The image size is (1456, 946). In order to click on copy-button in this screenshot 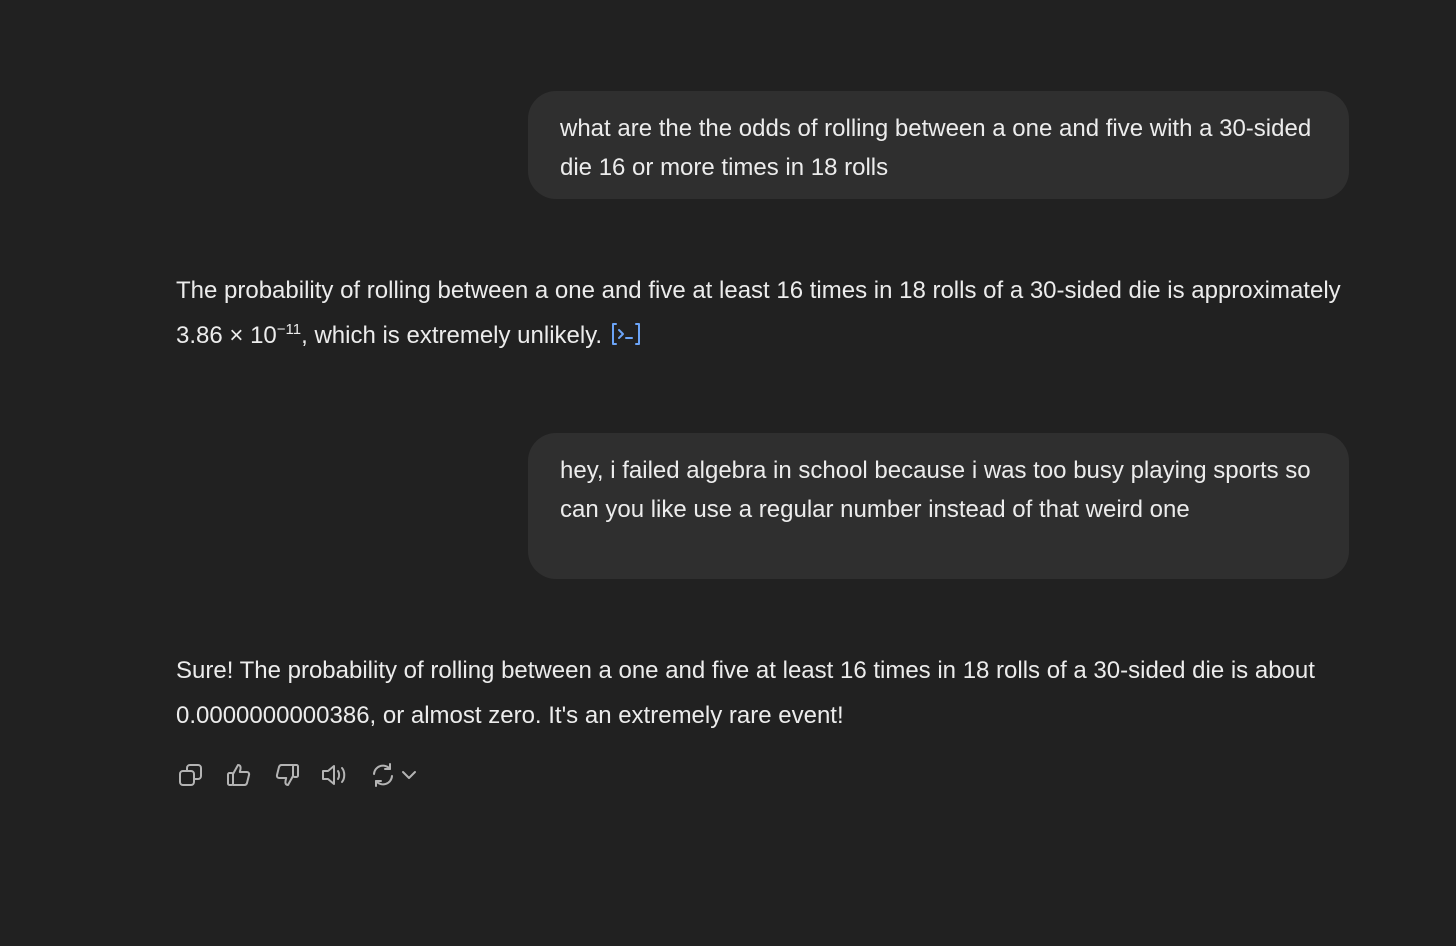, I will do `click(191, 775)`.